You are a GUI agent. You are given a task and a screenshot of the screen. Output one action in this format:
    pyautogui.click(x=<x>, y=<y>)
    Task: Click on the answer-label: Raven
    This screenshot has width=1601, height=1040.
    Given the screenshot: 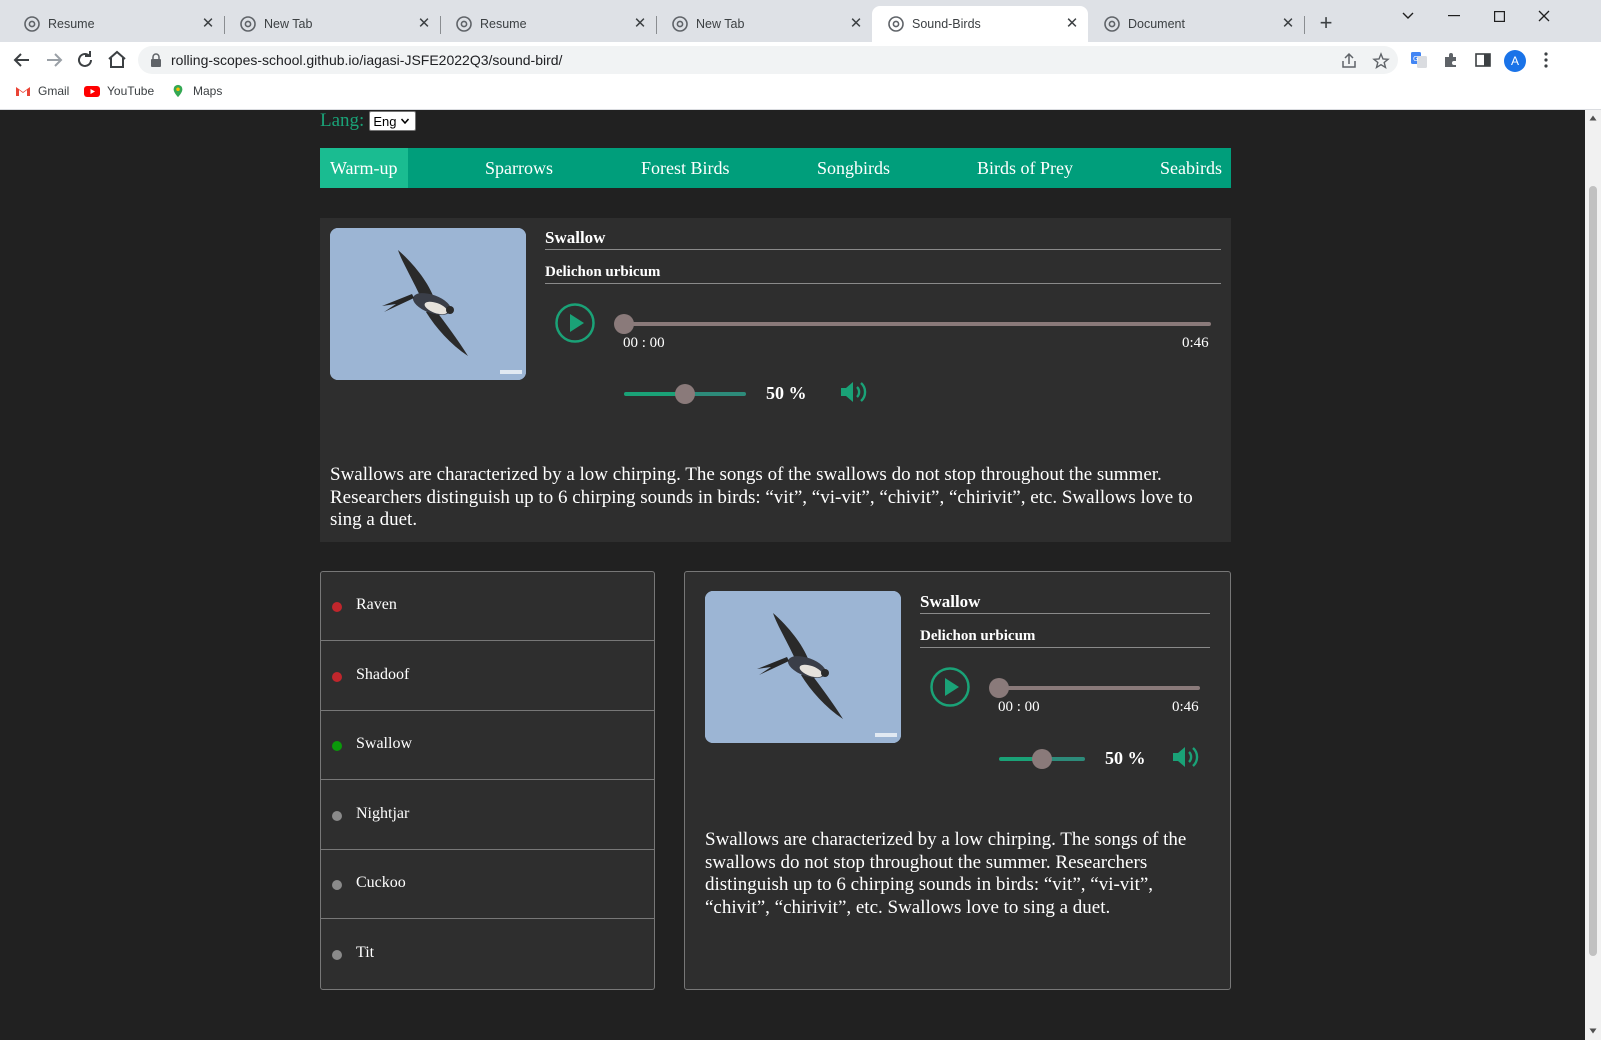 What is the action you would take?
    pyautogui.click(x=376, y=604)
    